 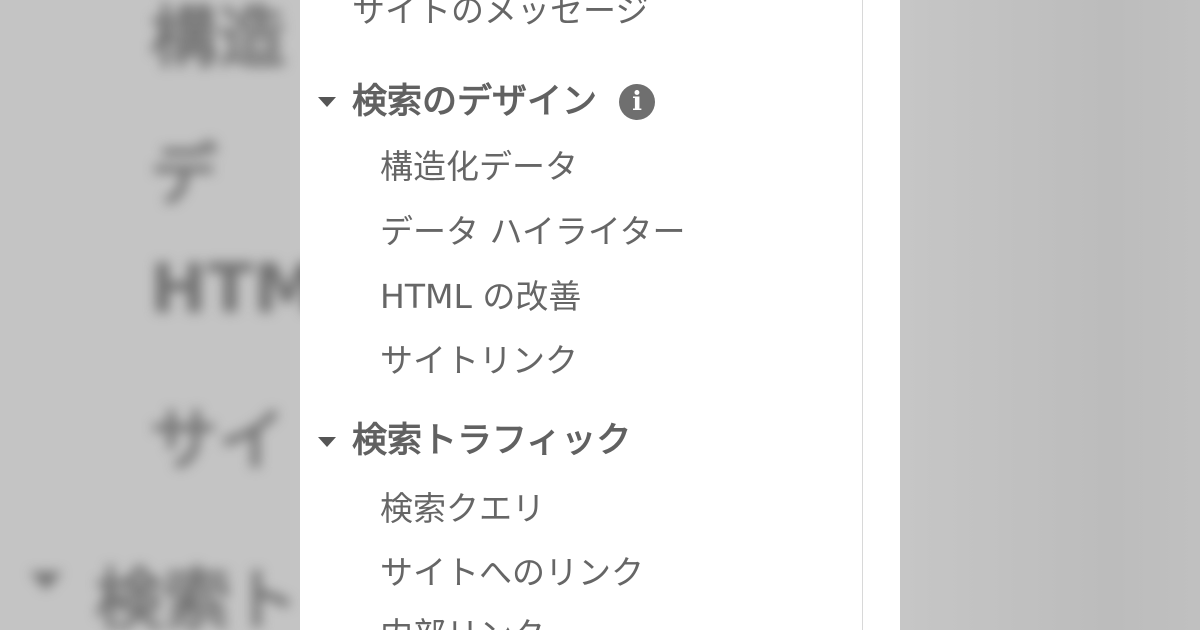 What do you see at coordinates (218, 39) in the screenshot?
I see `blurred-text: 構造` at bounding box center [218, 39].